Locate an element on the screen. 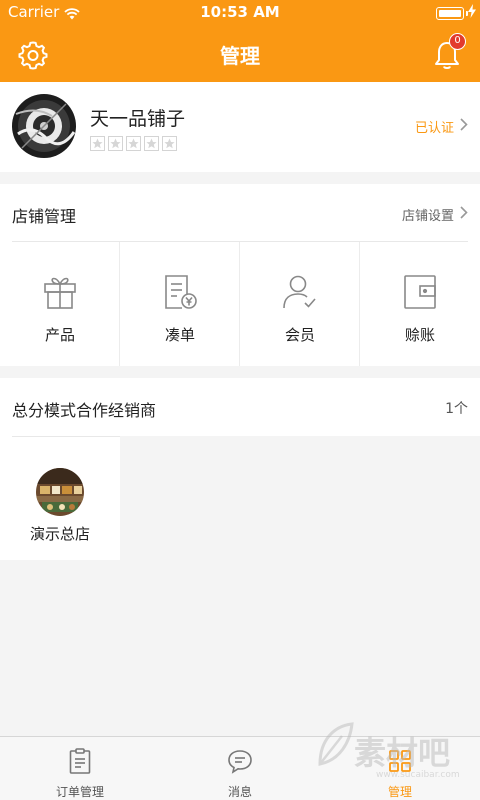 Image resolution: width=480 pixels, height=800 pixels. wallet-icon is located at coordinates (420, 292).